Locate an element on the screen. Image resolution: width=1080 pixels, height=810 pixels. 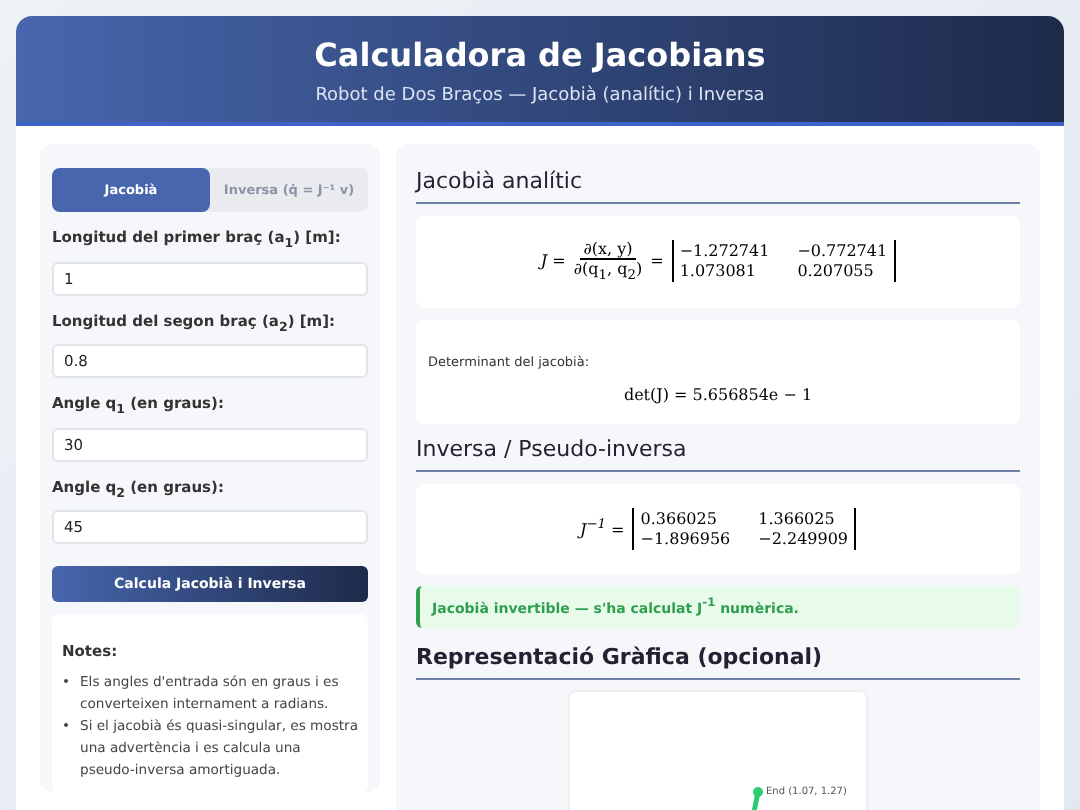
formula-text: = is located at coordinates (657, 261).